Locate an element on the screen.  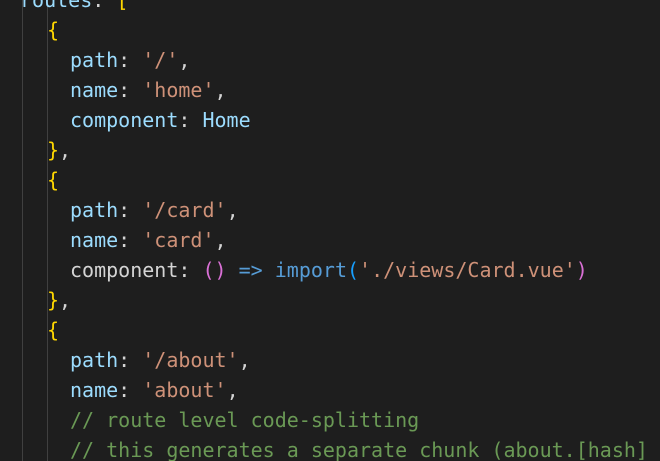
property-token: routes is located at coordinates (56, 6).